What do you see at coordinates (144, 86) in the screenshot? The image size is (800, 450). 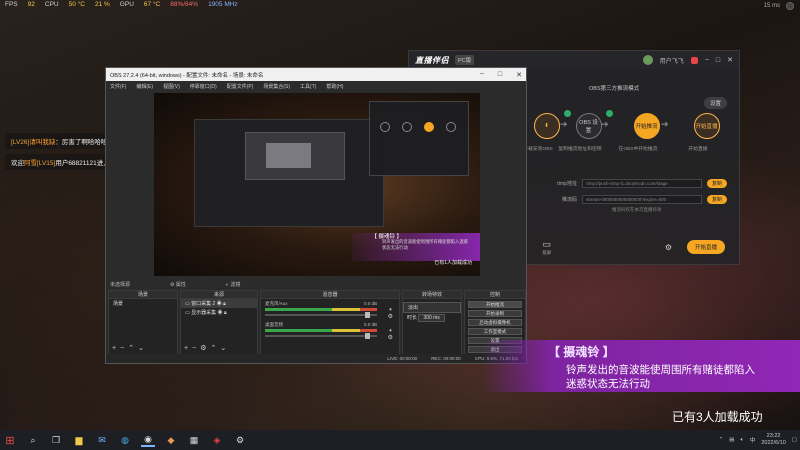 I see `menu-edit: 编辑(E)` at bounding box center [144, 86].